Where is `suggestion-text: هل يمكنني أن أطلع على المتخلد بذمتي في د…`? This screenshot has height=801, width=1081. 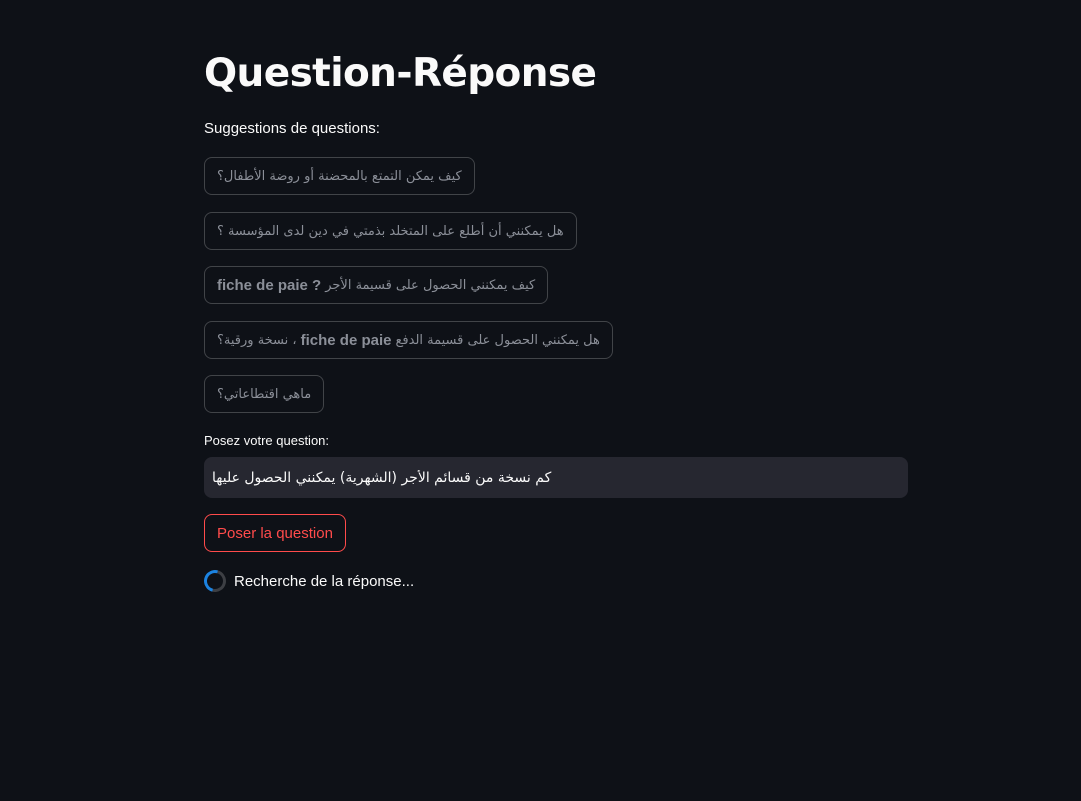
suggestion-text: هل يمكنني أن أطلع على المتخلد بذمتي في د… is located at coordinates (390, 231).